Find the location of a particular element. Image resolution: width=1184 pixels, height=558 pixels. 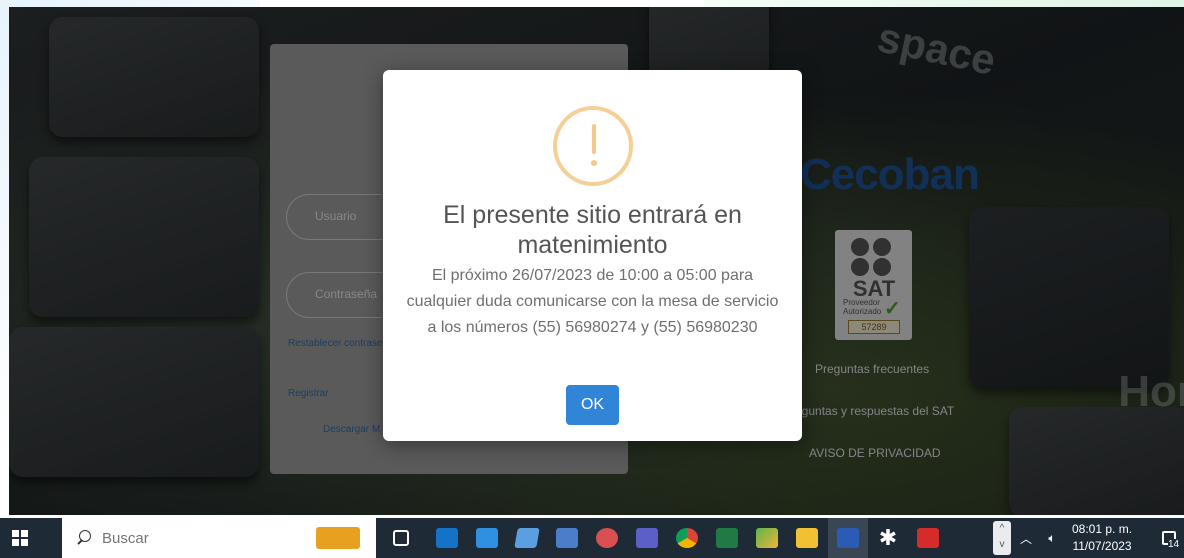

taskbar-app-word is located at coordinates (848, 538).